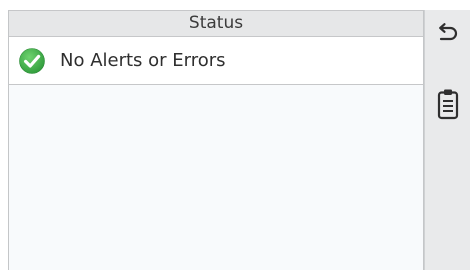 This screenshot has height=270, width=470. What do you see at coordinates (448, 32) in the screenshot?
I see `back-arrow-icon` at bounding box center [448, 32].